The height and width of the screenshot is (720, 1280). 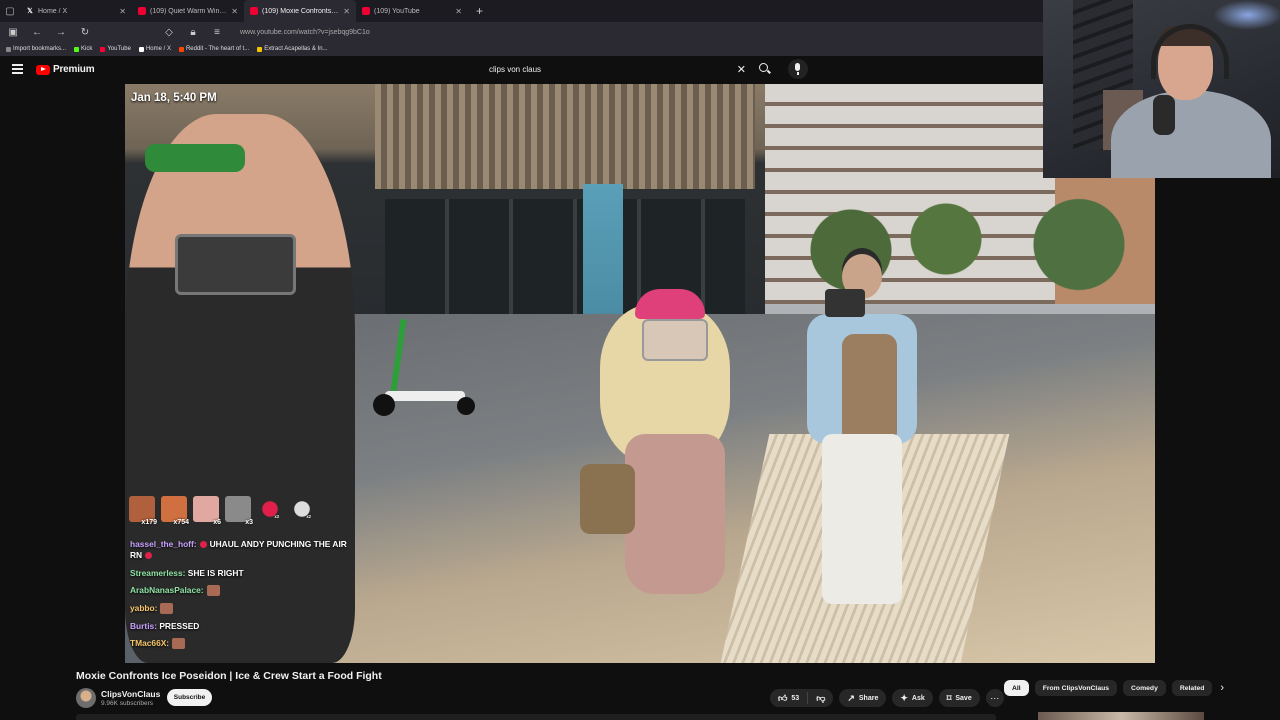 I want to click on save-button: ⌑ Save, so click(x=959, y=698).